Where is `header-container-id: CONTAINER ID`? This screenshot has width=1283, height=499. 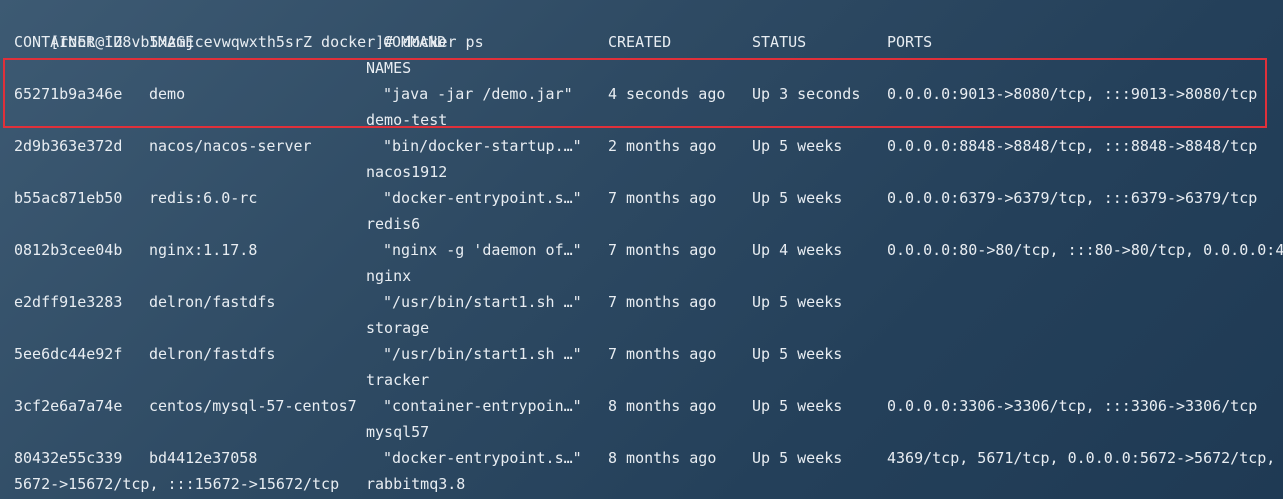
header-container-id: CONTAINER ID is located at coordinates (68, 42).